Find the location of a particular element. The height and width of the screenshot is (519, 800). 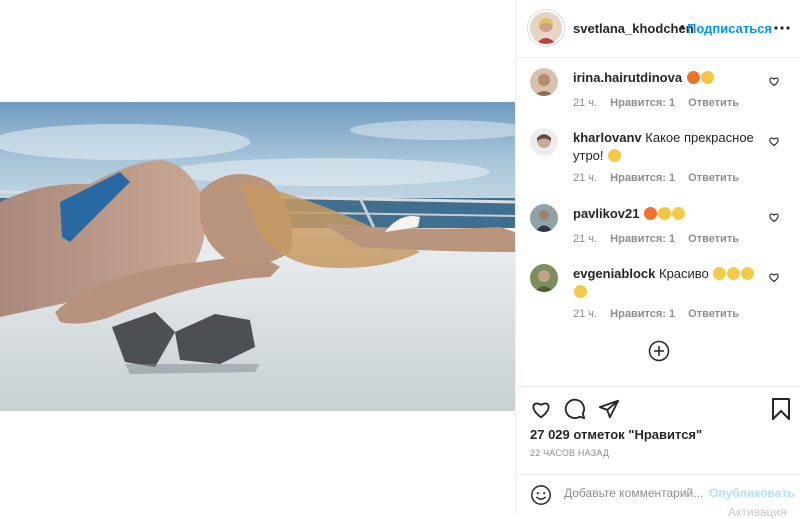

comment-bubble-icon is located at coordinates (575, 409).